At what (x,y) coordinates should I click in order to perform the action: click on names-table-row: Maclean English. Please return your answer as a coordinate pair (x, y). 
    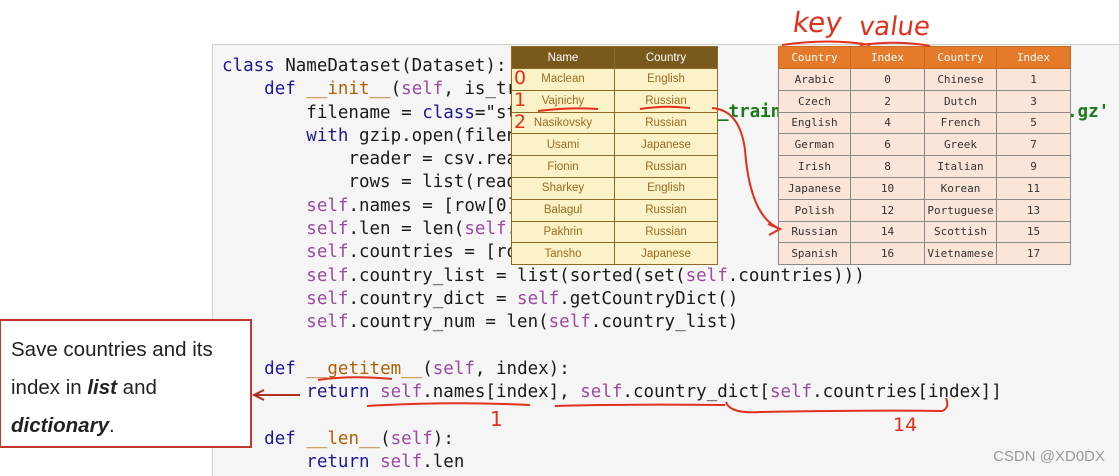
    Looking at the image, I should click on (614, 79).